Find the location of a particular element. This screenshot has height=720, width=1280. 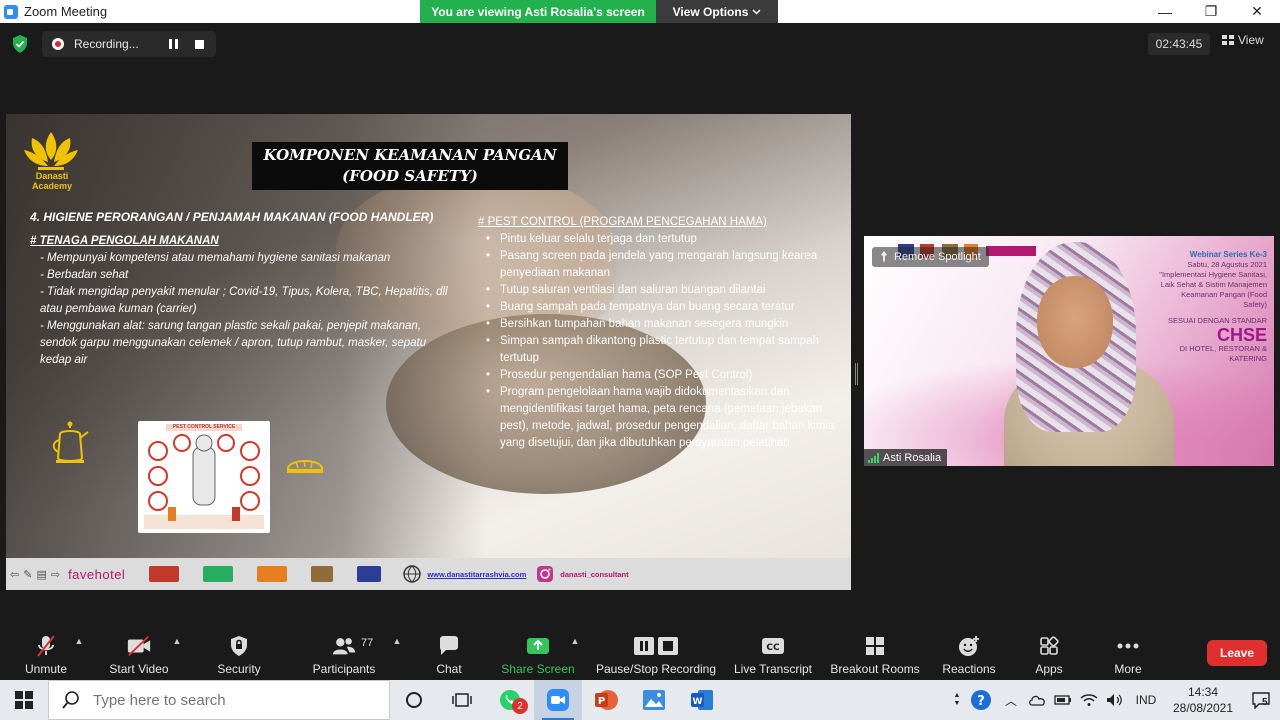

notification-count: 5 is located at coordinates (1265, 702).